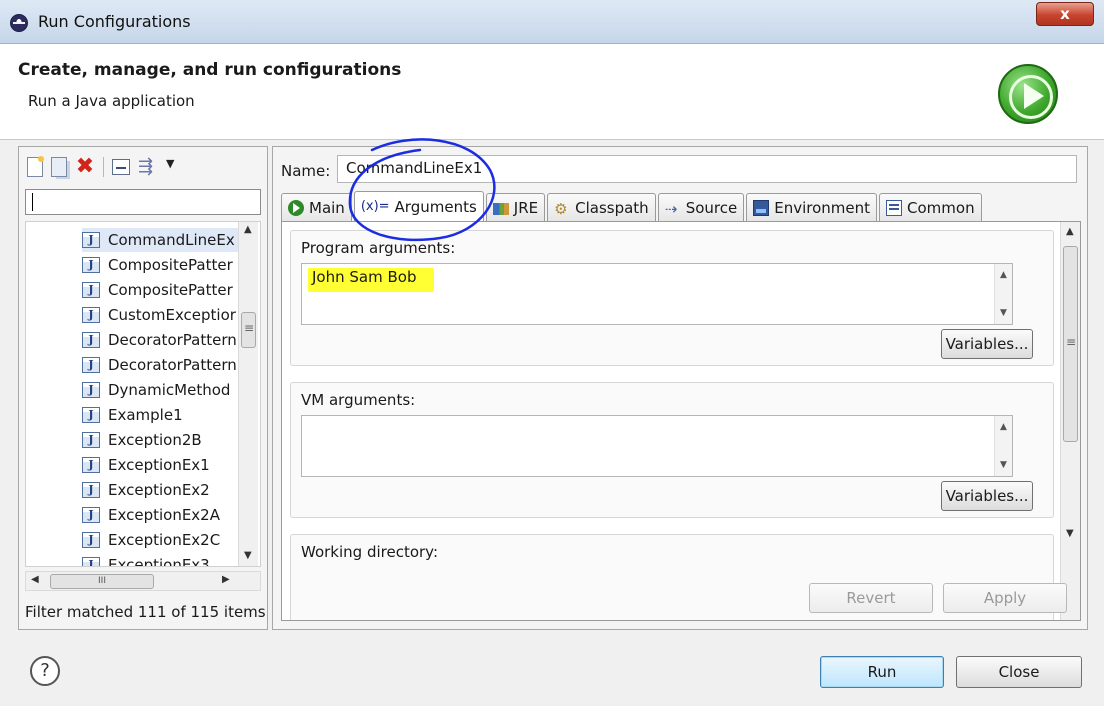  I want to click on tree-item: J ExceptionEx3, so click(161, 559).